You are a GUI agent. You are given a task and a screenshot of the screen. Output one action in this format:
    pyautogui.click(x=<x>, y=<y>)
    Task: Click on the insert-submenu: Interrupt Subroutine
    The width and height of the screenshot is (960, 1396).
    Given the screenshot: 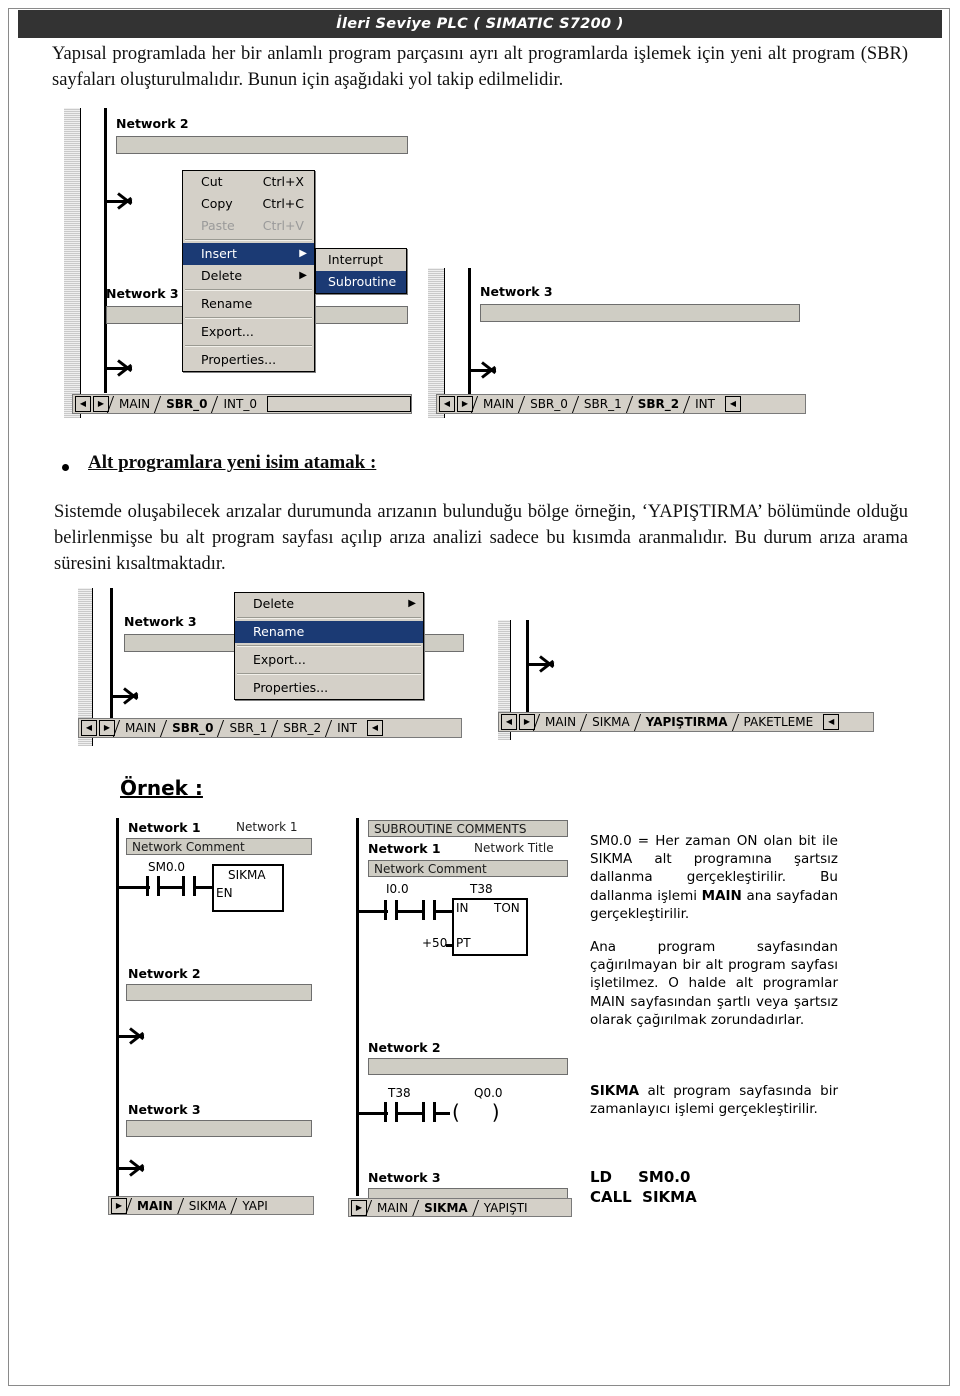 What is the action you would take?
    pyautogui.click(x=361, y=271)
    